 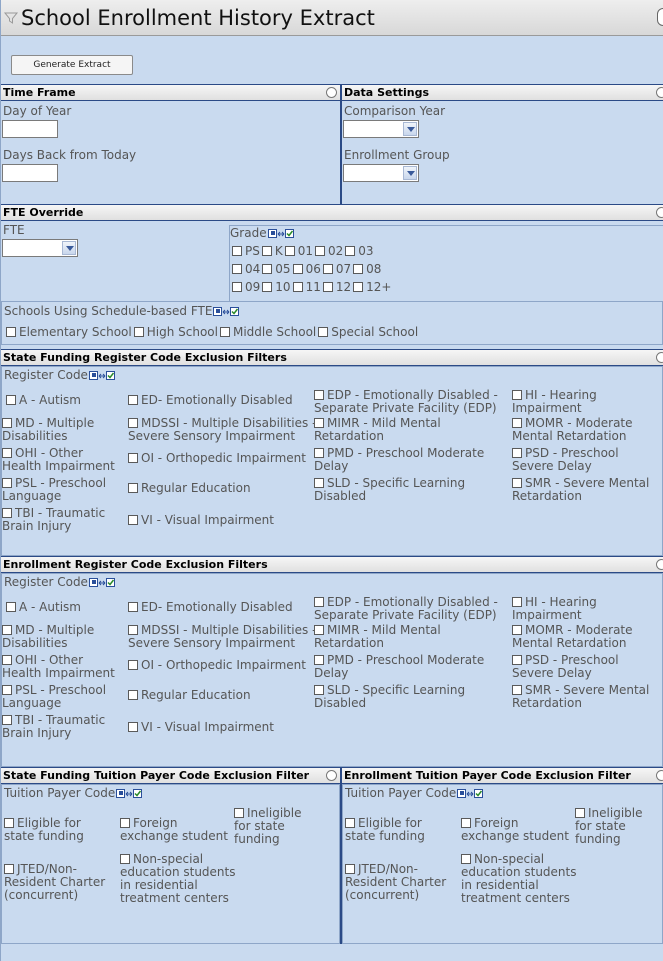 What do you see at coordinates (587, 430) in the screenshot?
I see `register-code-checkbox: MOMR - Moderate Mental Retardation` at bounding box center [587, 430].